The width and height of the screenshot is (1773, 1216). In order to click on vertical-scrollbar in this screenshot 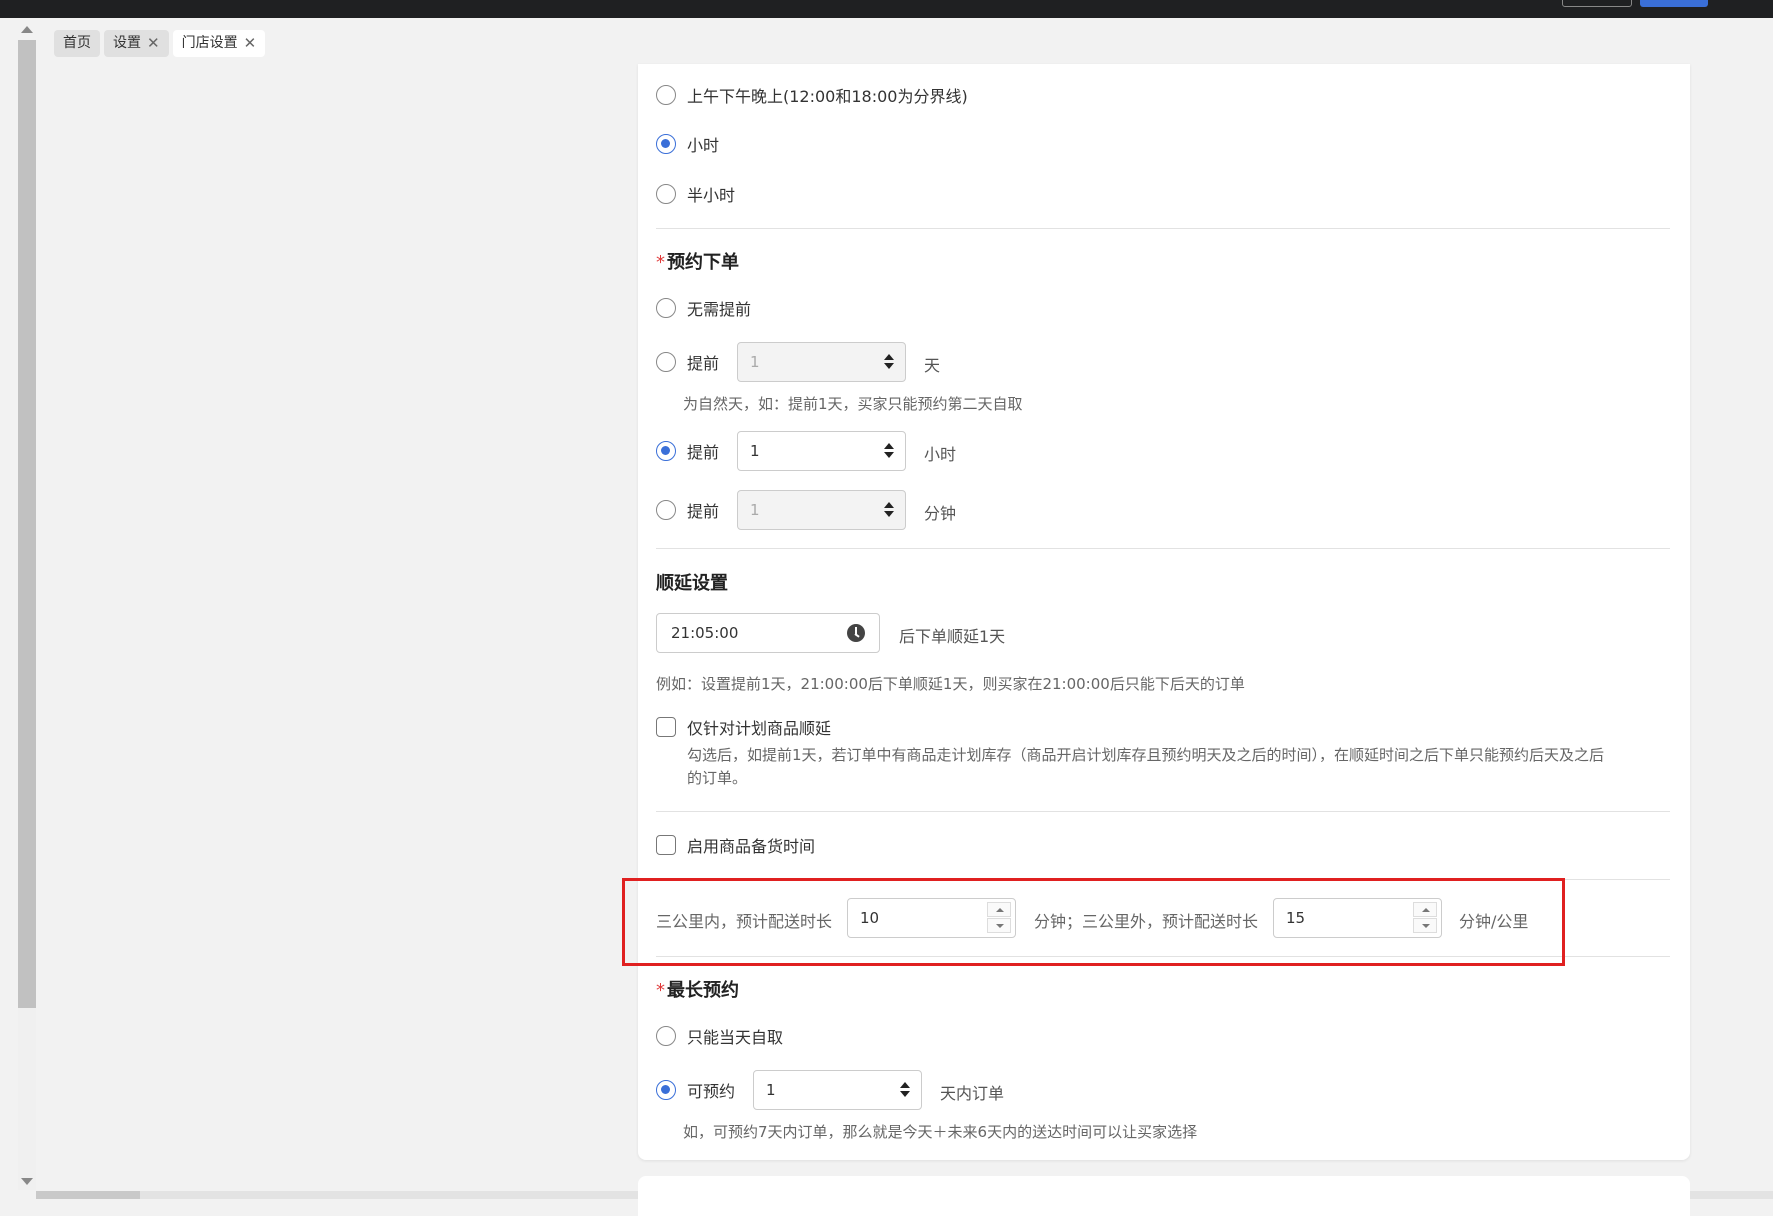, I will do `click(27, 608)`.